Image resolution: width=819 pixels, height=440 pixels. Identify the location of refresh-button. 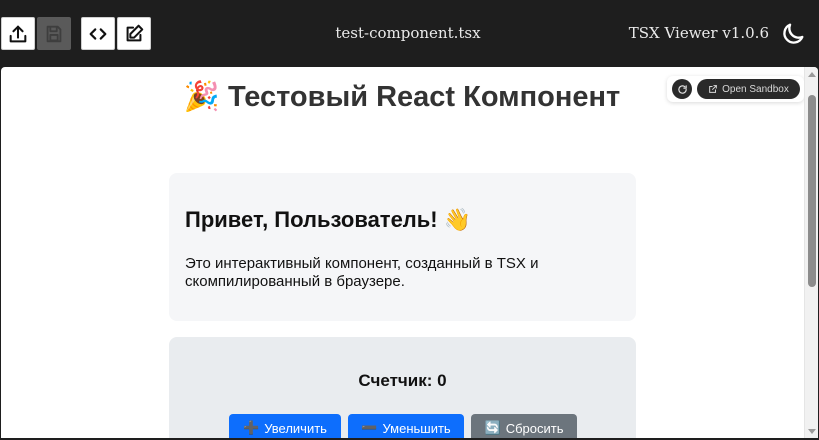
(682, 89).